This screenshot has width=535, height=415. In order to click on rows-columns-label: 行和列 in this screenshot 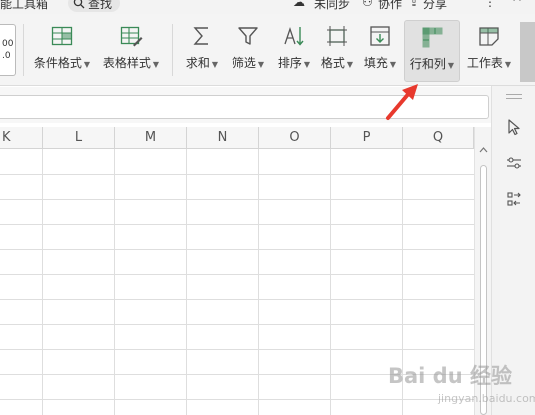, I will do `click(427, 64)`.